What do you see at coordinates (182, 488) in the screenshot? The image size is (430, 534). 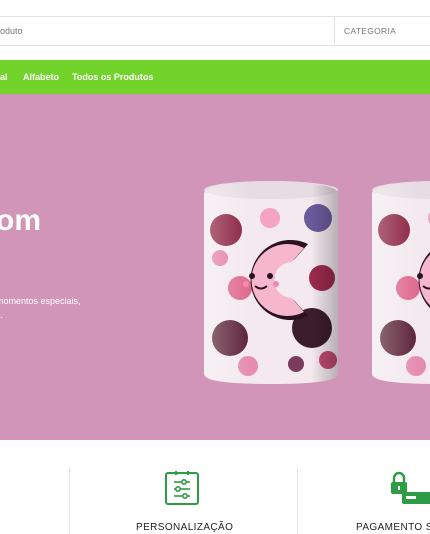 I see `customize-sliders-icon` at bounding box center [182, 488].